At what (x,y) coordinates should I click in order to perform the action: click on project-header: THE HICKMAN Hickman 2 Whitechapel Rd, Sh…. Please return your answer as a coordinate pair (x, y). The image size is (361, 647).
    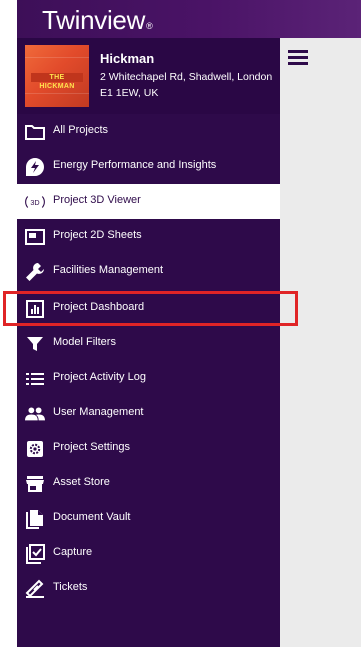
    Looking at the image, I should click on (148, 76).